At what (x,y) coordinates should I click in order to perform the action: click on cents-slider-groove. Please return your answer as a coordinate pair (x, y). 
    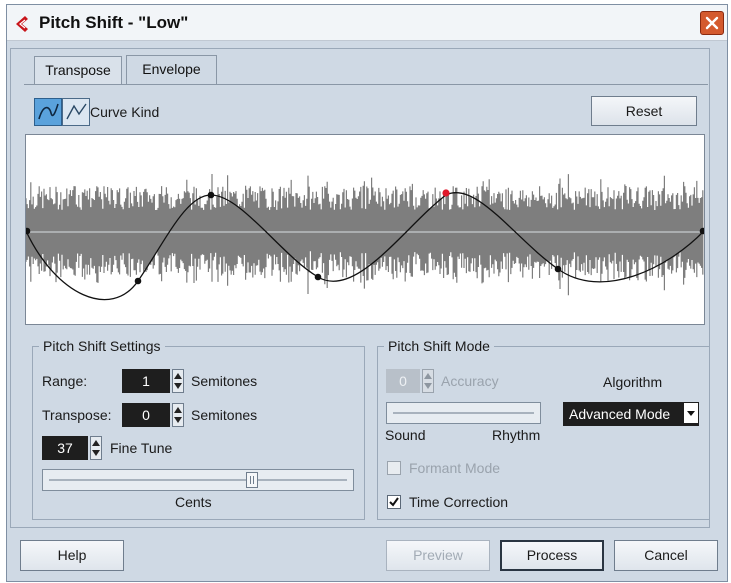
    Looking at the image, I should click on (198, 480).